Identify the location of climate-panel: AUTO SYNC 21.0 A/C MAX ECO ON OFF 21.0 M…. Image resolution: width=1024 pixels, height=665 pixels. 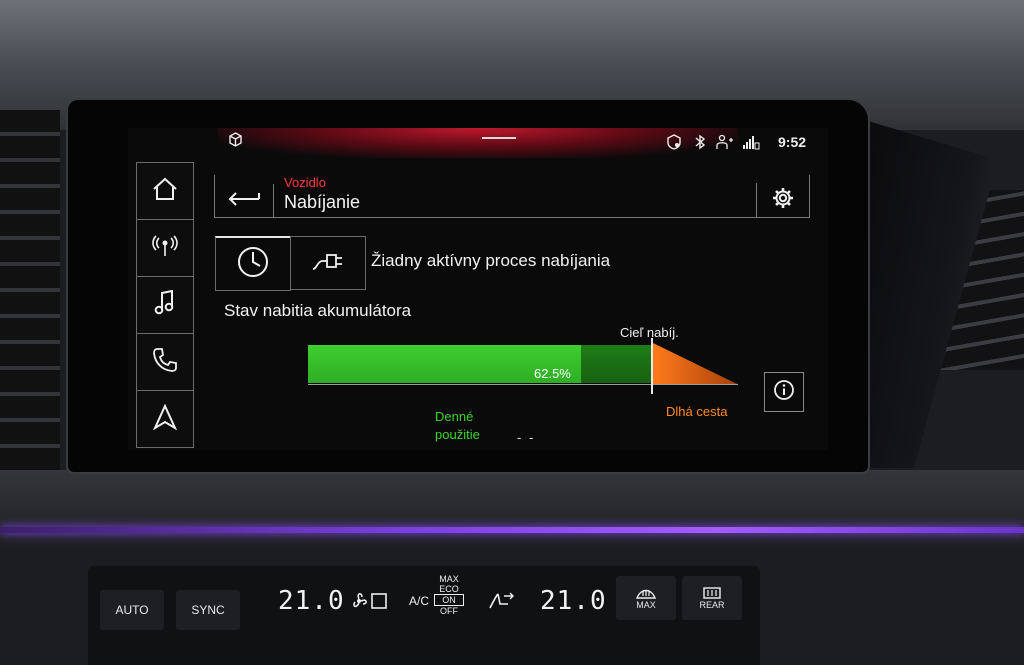
(424, 615).